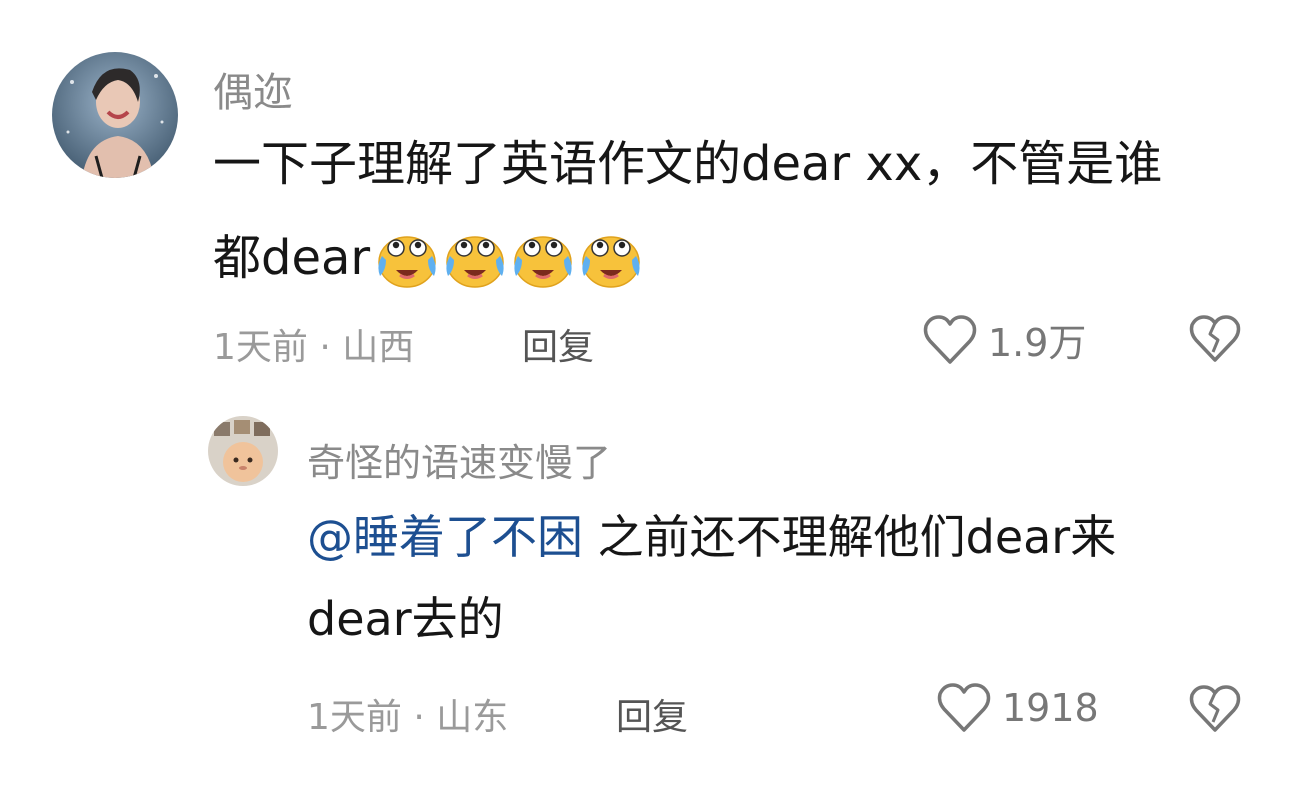 This screenshot has width=1307, height=794. What do you see at coordinates (408, 717) in the screenshot?
I see `comment-meta: 1天前 · 山东` at bounding box center [408, 717].